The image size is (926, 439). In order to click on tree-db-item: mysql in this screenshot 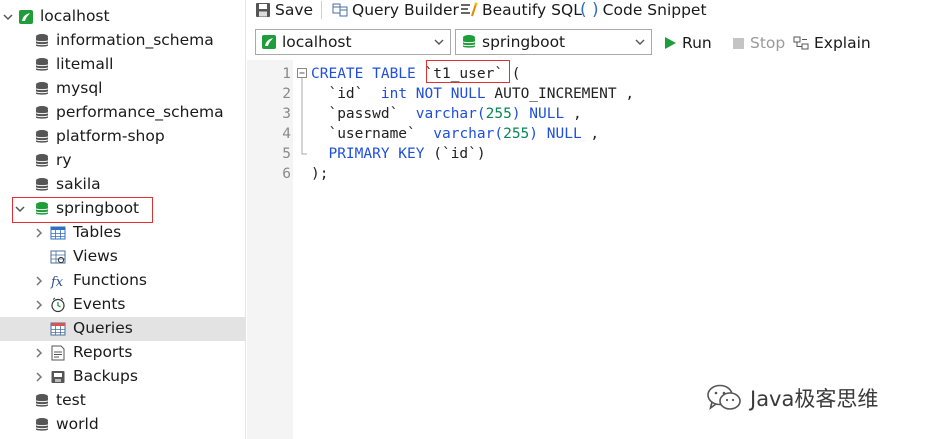, I will do `click(123, 89)`.